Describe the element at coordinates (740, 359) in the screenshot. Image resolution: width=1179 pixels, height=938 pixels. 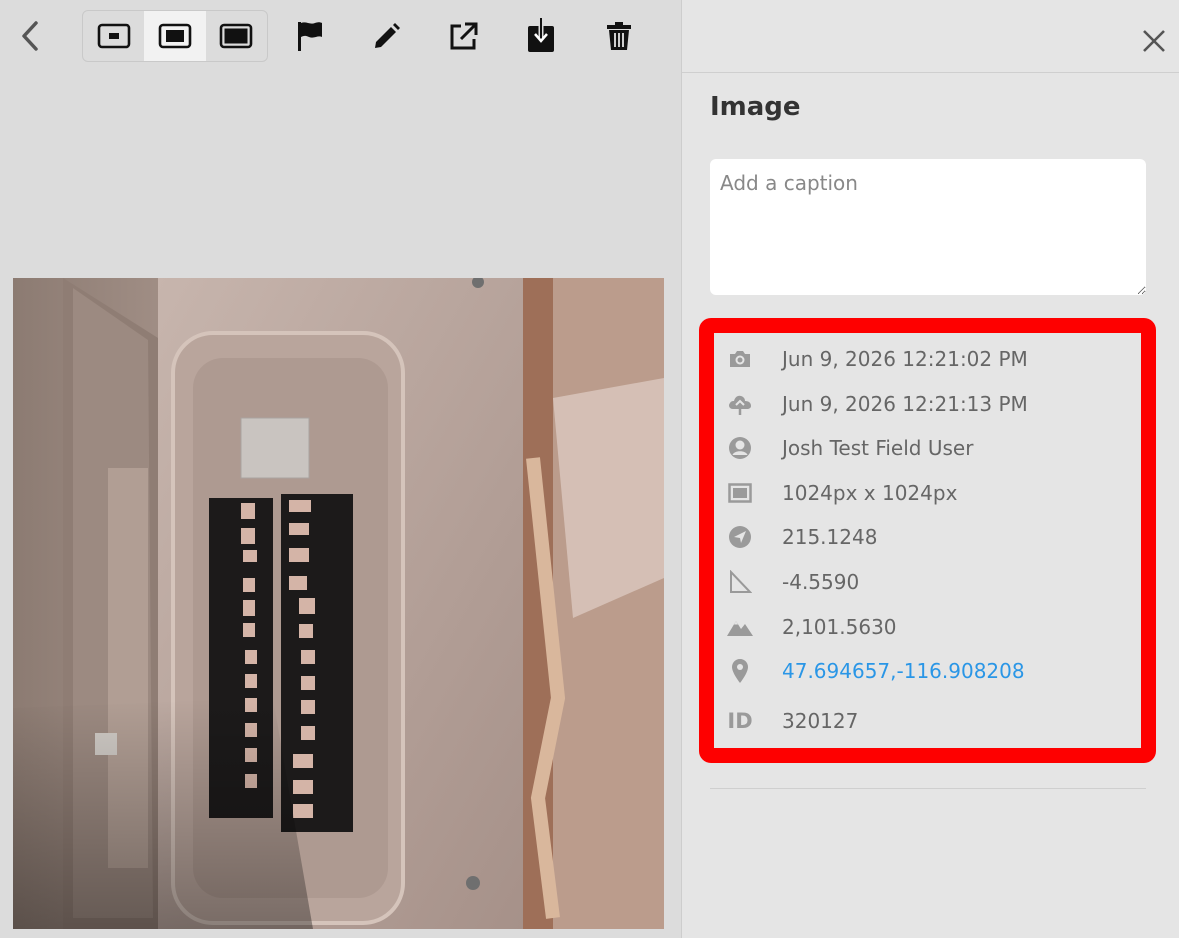
I see `camera-icon` at that location.